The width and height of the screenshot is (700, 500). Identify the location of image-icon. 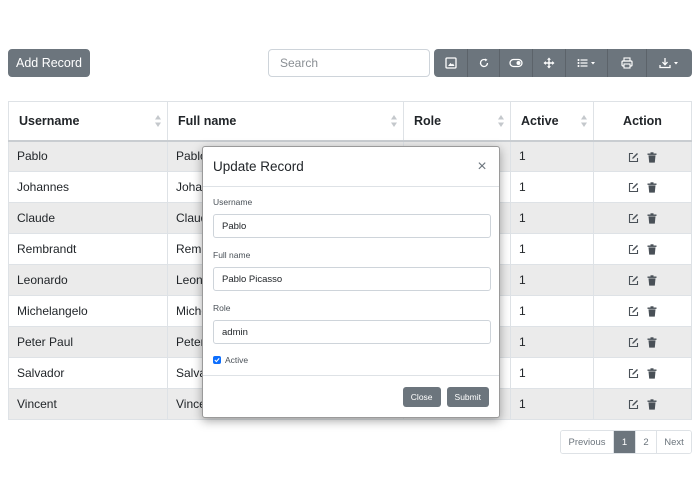
(451, 63).